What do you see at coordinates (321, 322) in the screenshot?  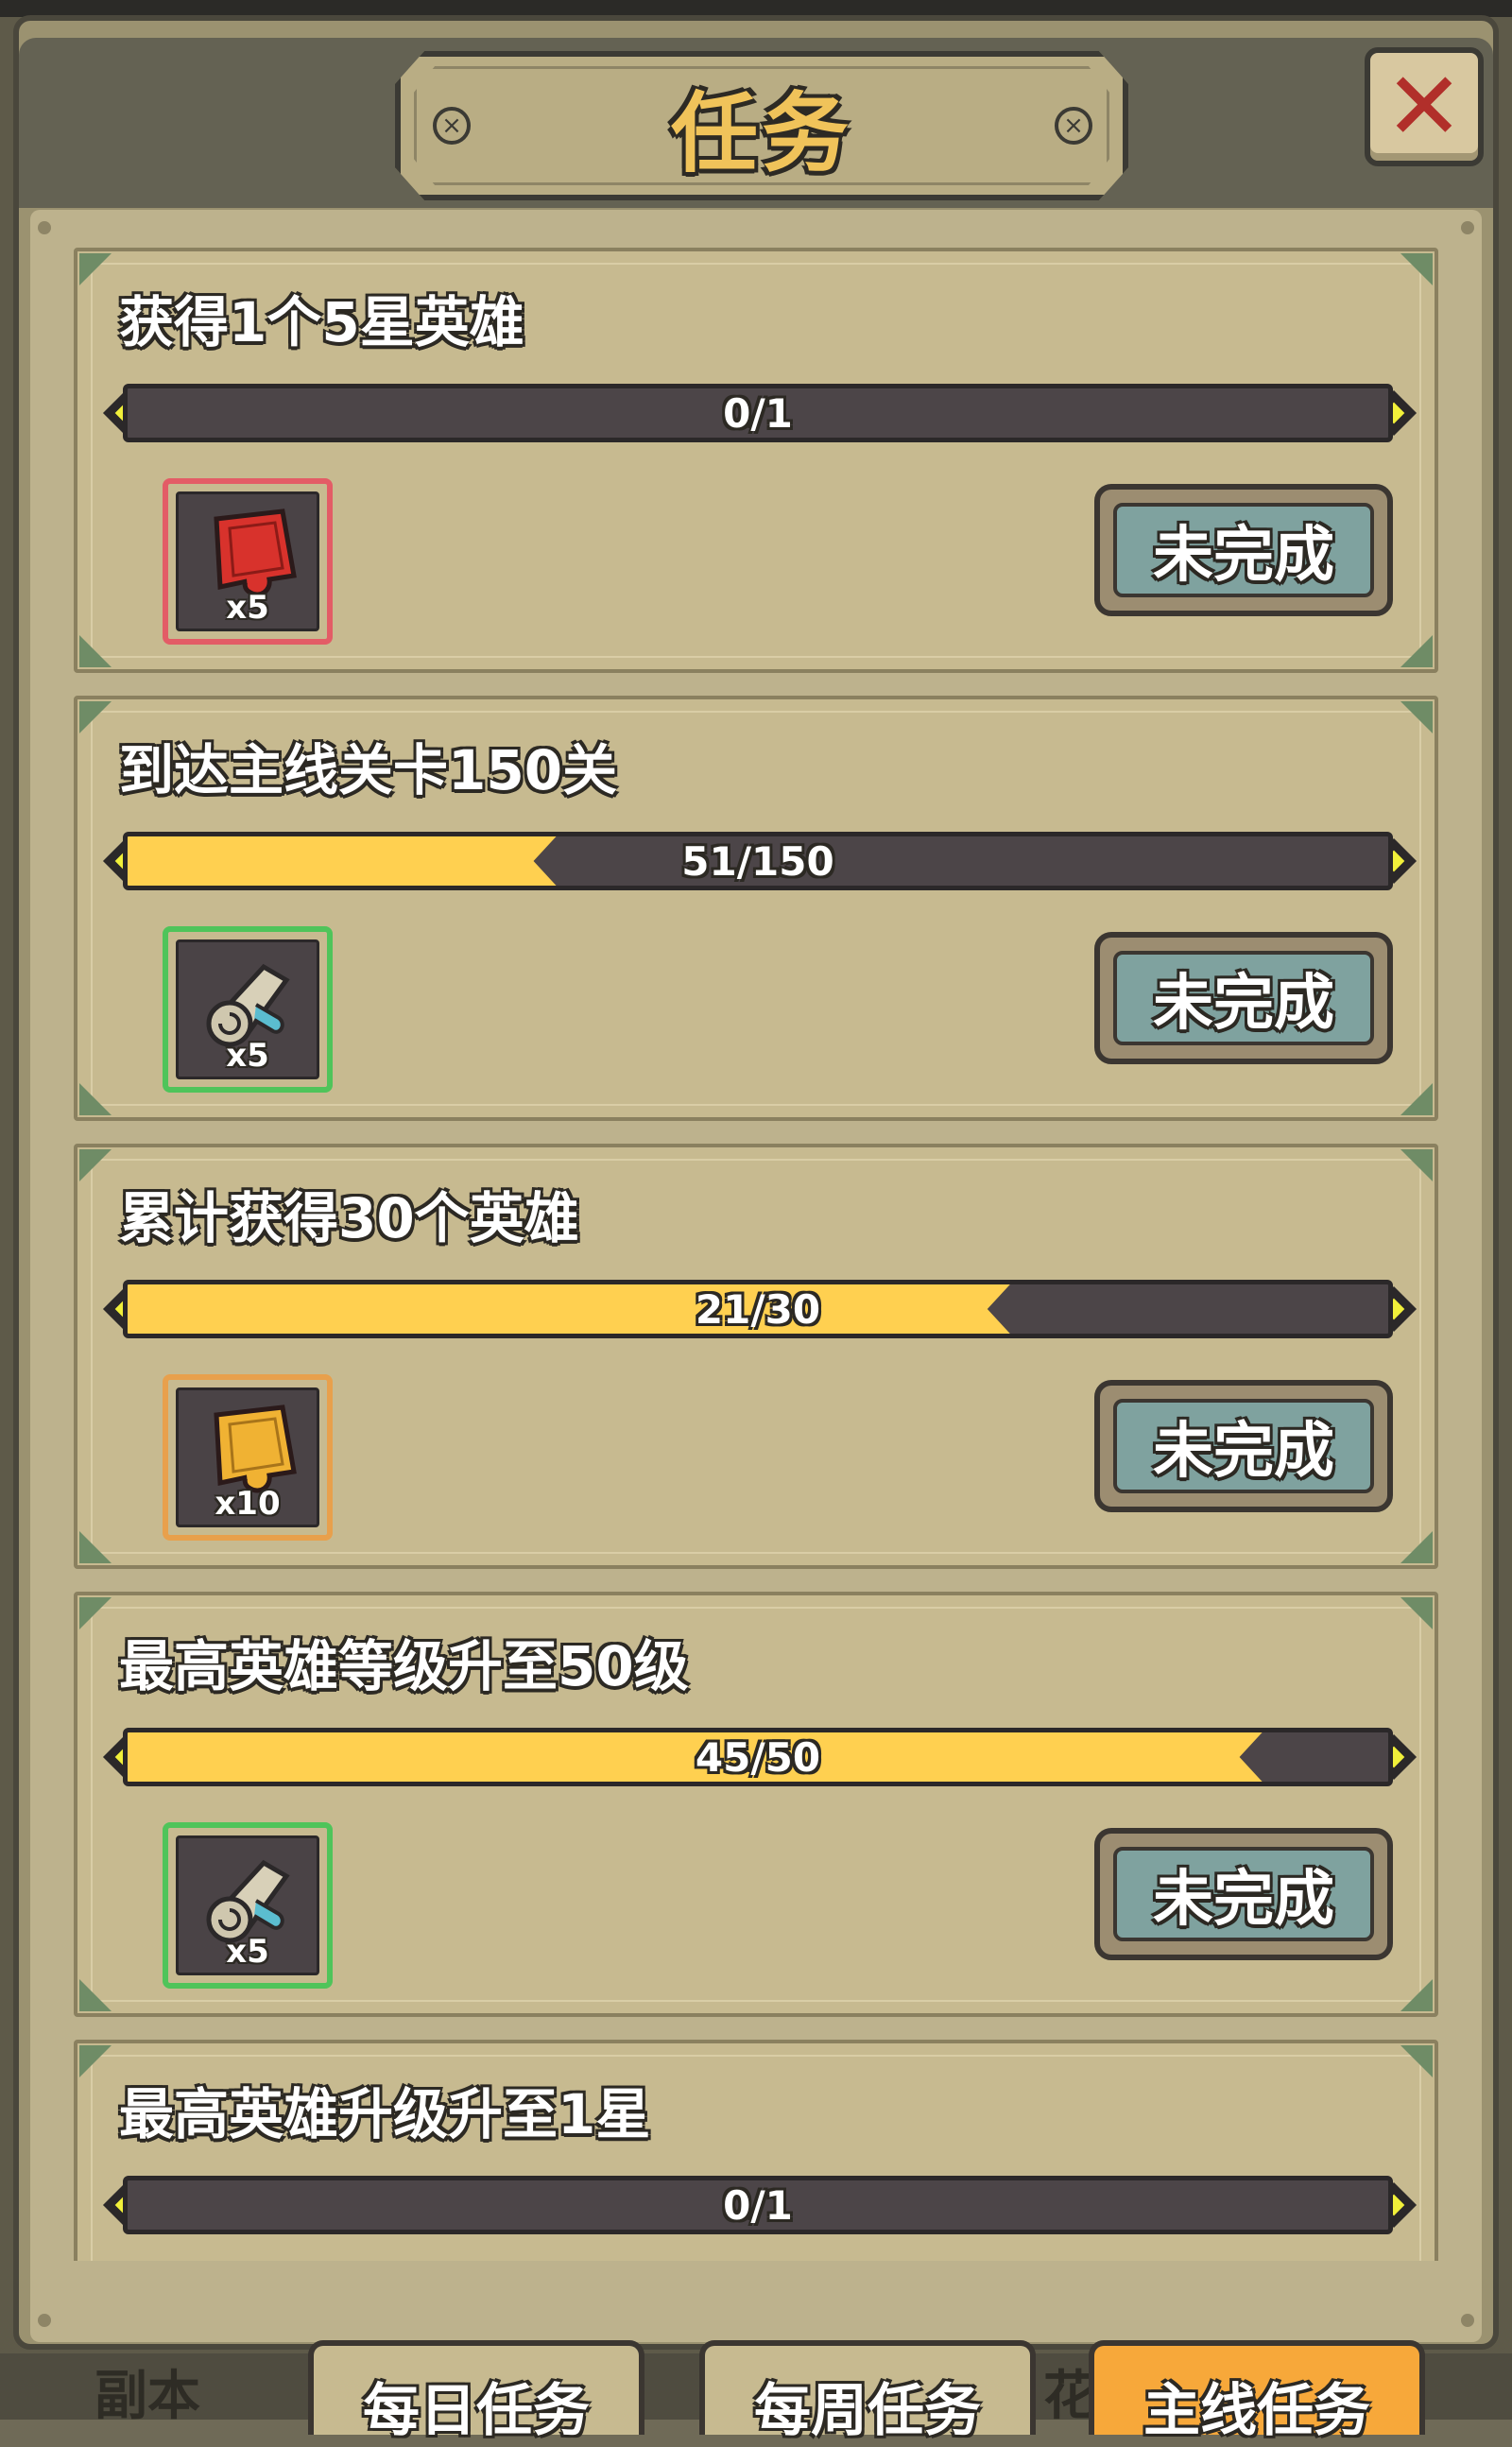 I see `task-title: 获得1个5星英雄` at bounding box center [321, 322].